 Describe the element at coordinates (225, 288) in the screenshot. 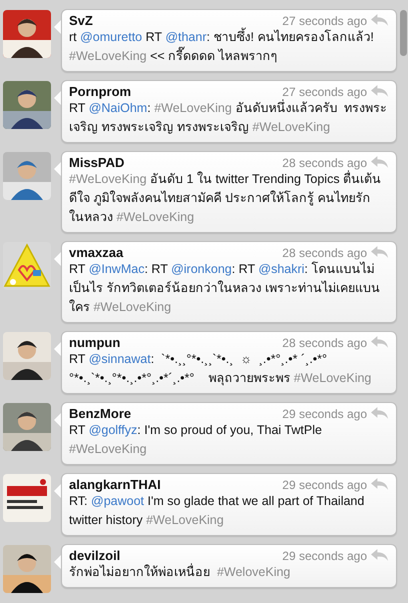

I see `tweet-text: RT @InwMac: RT @ironkong: RT @shakri: โดนแบนไม่เป็นไร รักทวิตเตอร์น้อยกว่าในหลวง เพราะท่านไม่เคยแบนใคร #WeLoveKing` at that location.